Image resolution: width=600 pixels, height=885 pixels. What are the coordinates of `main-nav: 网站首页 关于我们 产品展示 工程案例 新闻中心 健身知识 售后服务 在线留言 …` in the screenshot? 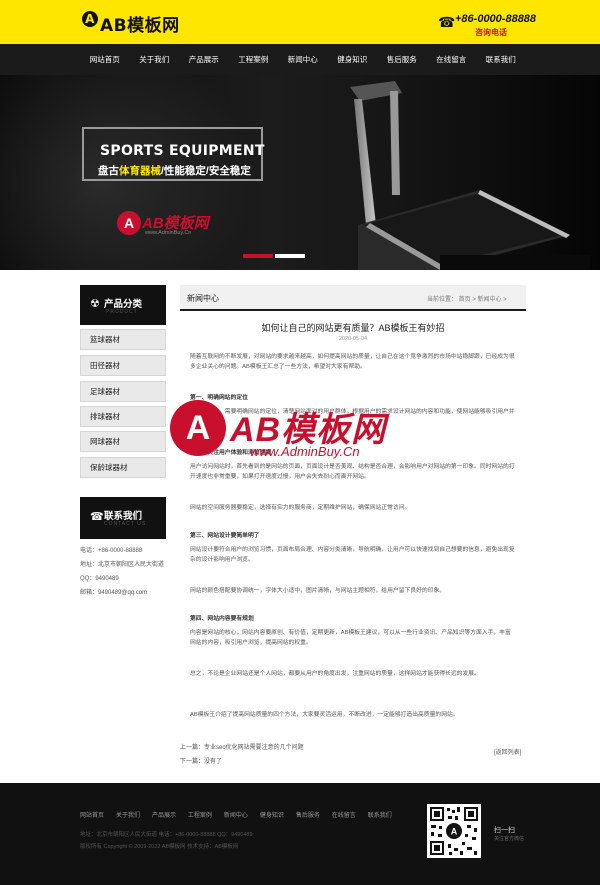 It's located at (300, 59).